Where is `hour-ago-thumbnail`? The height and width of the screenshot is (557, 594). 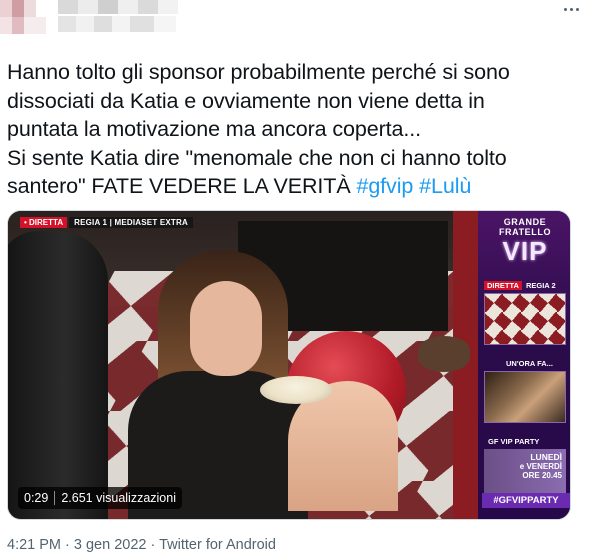 hour-ago-thumbnail is located at coordinates (525, 397).